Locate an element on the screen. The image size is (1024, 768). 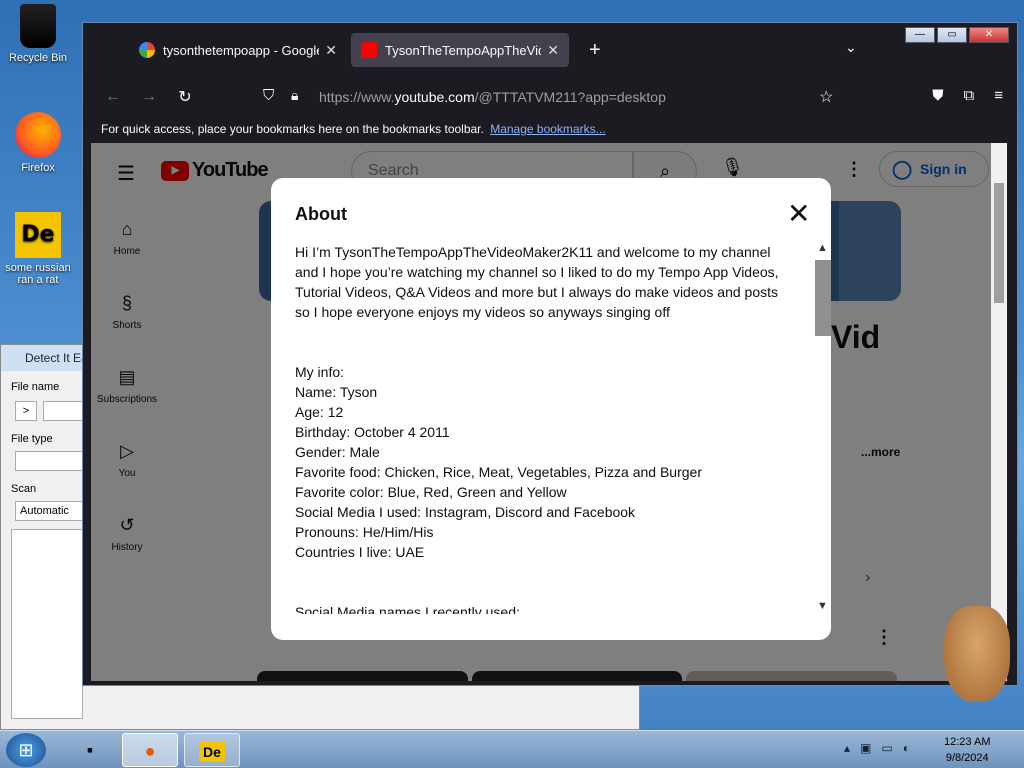
firefox-icon is located at coordinates (38, 135).